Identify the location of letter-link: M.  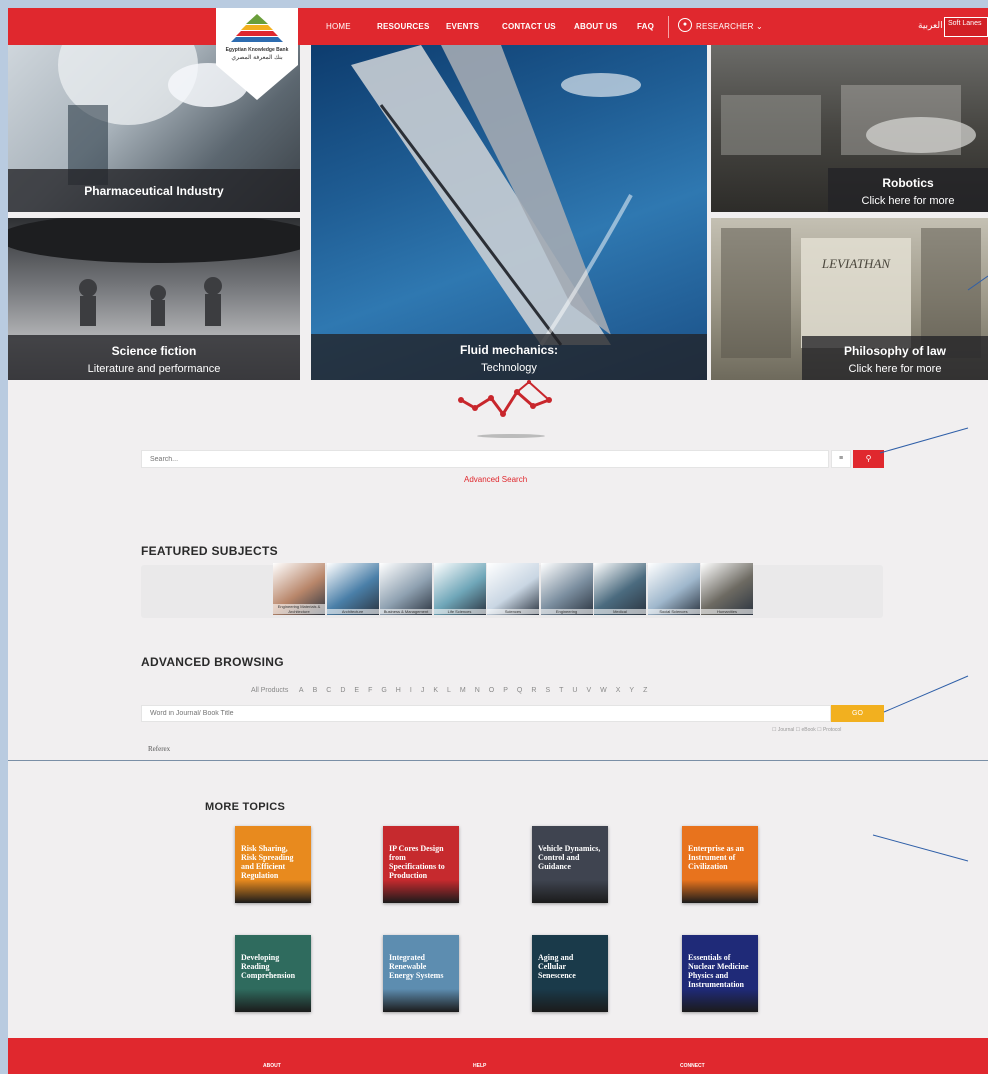
(463, 690).